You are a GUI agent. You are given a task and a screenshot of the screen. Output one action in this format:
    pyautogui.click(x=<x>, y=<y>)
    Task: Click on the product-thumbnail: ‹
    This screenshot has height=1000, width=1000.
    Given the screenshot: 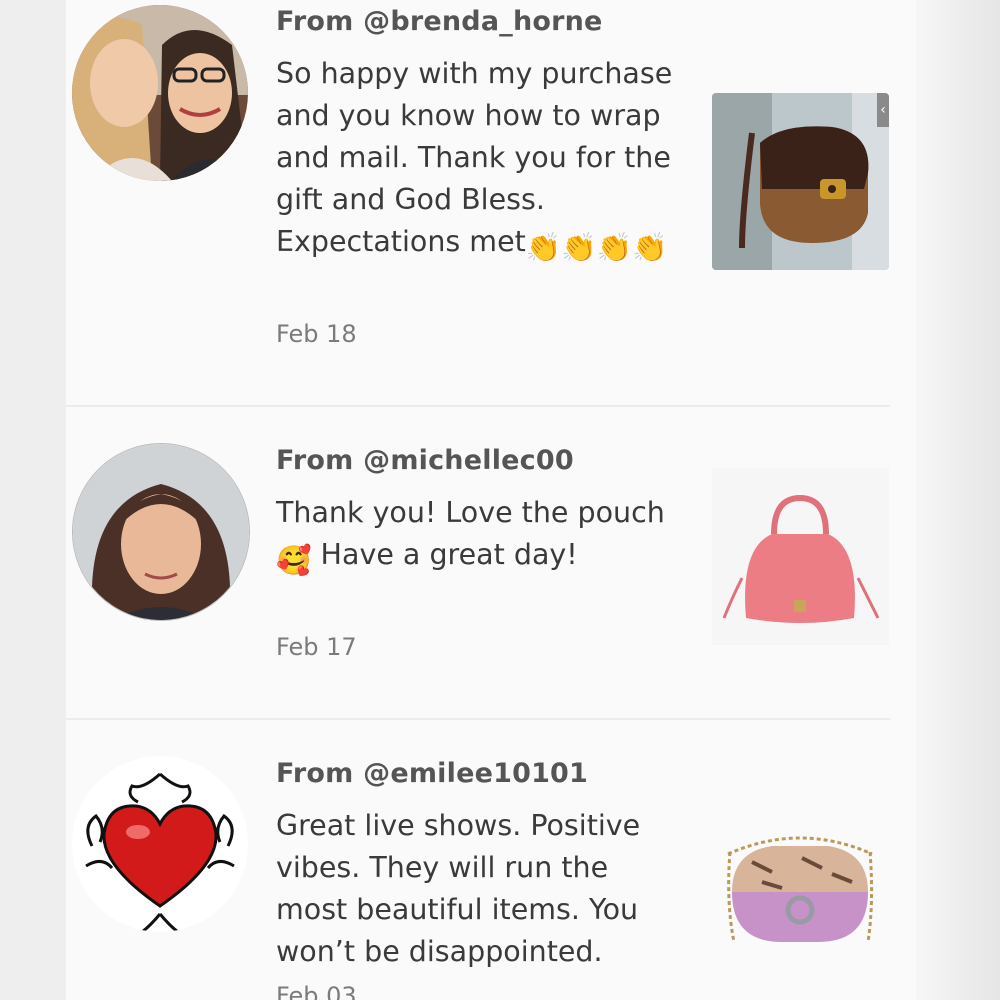 What is the action you would take?
    pyautogui.click(x=800, y=181)
    